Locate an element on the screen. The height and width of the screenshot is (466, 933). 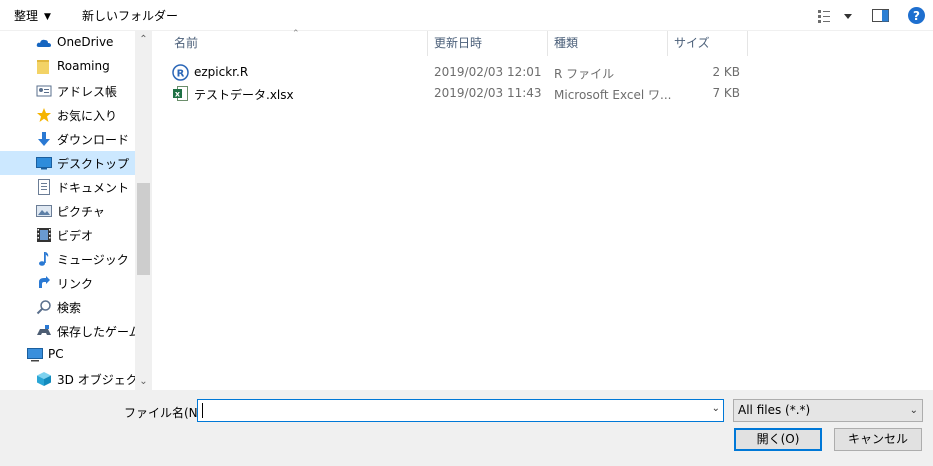
column-header-type: 種類 is located at coordinates (566, 43).